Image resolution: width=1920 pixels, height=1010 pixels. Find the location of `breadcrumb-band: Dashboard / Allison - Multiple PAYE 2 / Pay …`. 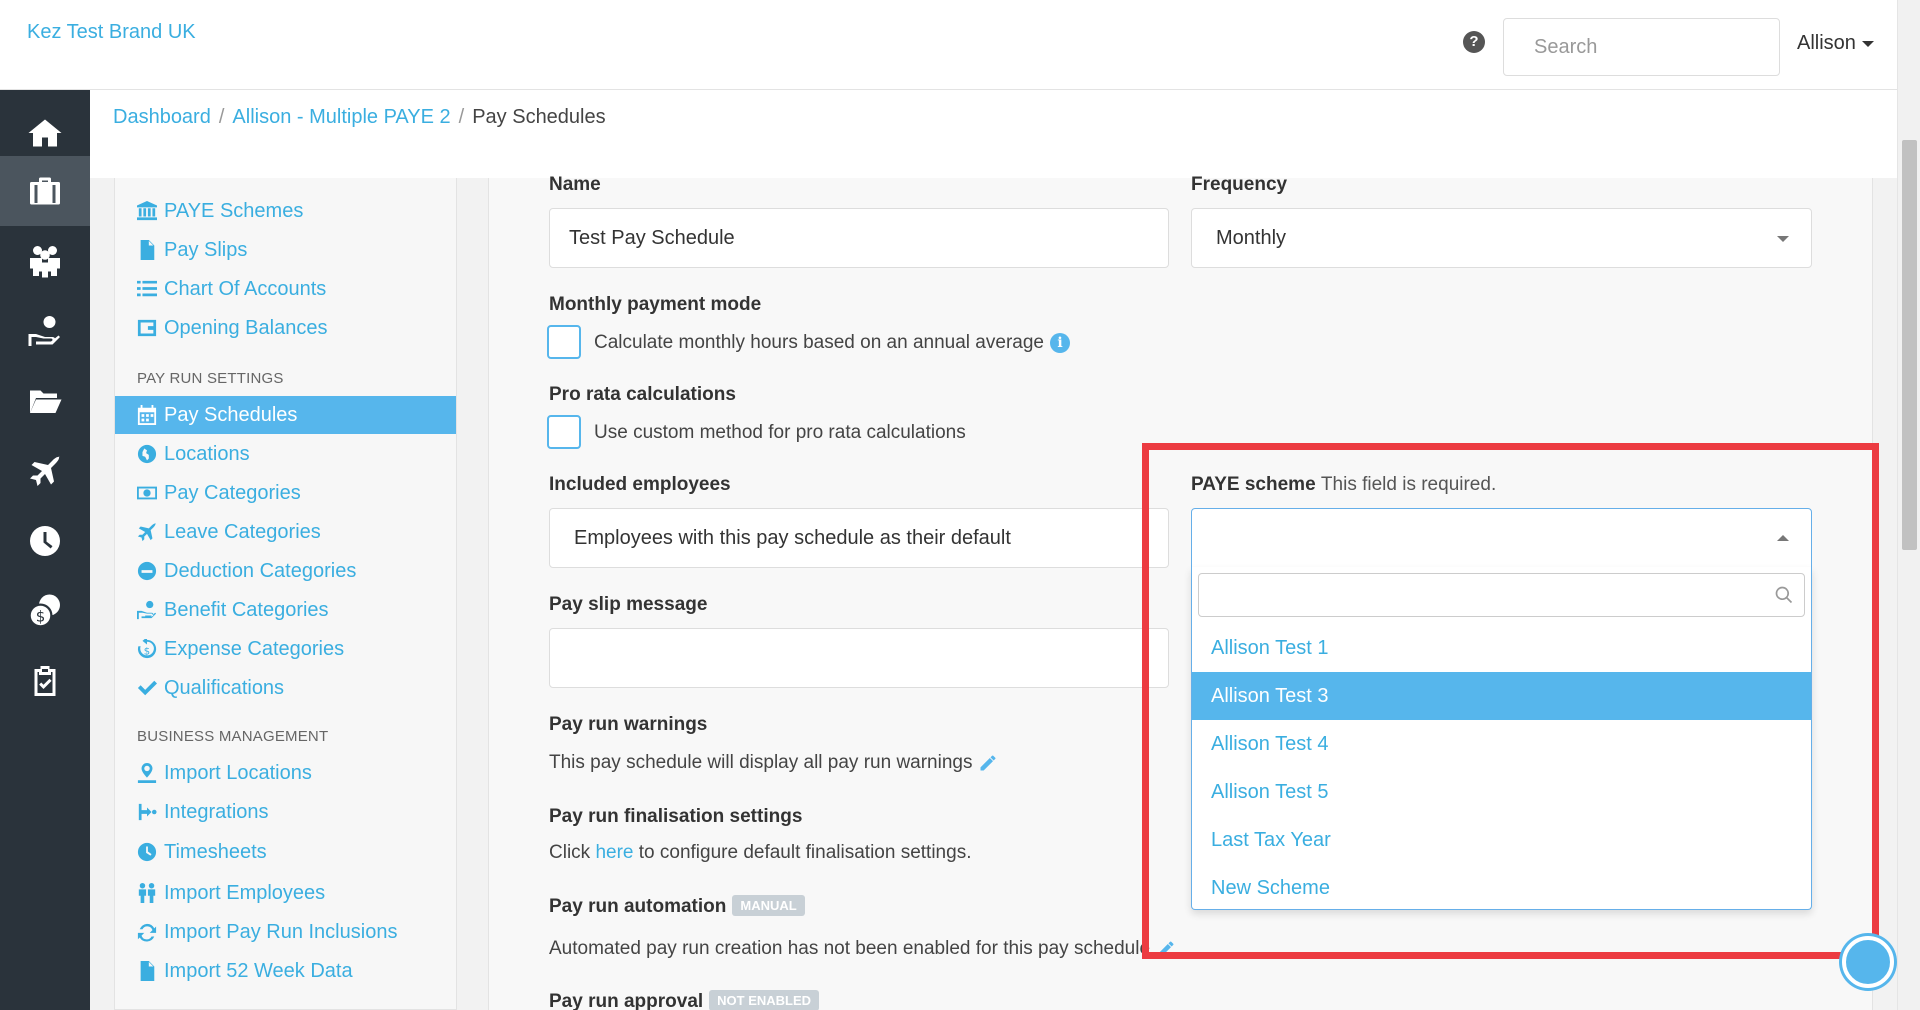

breadcrumb-band: Dashboard / Allison - Multiple PAYE 2 / Pay … is located at coordinates (993, 134).